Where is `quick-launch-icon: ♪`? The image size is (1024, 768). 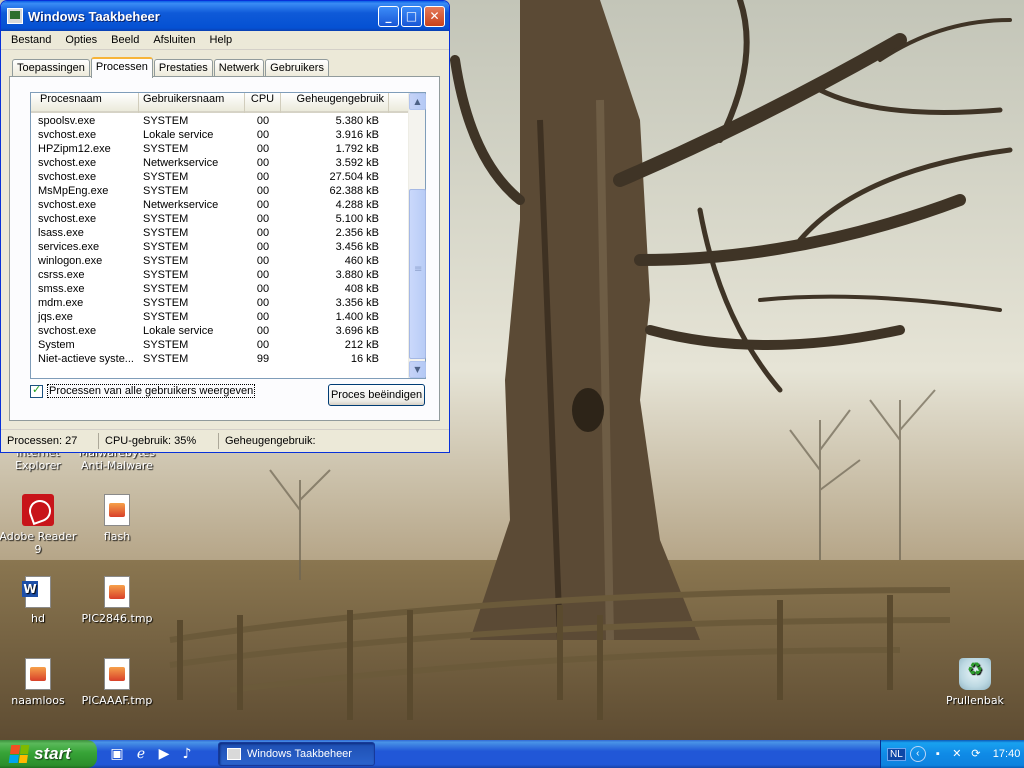 quick-launch-icon: ♪ is located at coordinates (187, 754).